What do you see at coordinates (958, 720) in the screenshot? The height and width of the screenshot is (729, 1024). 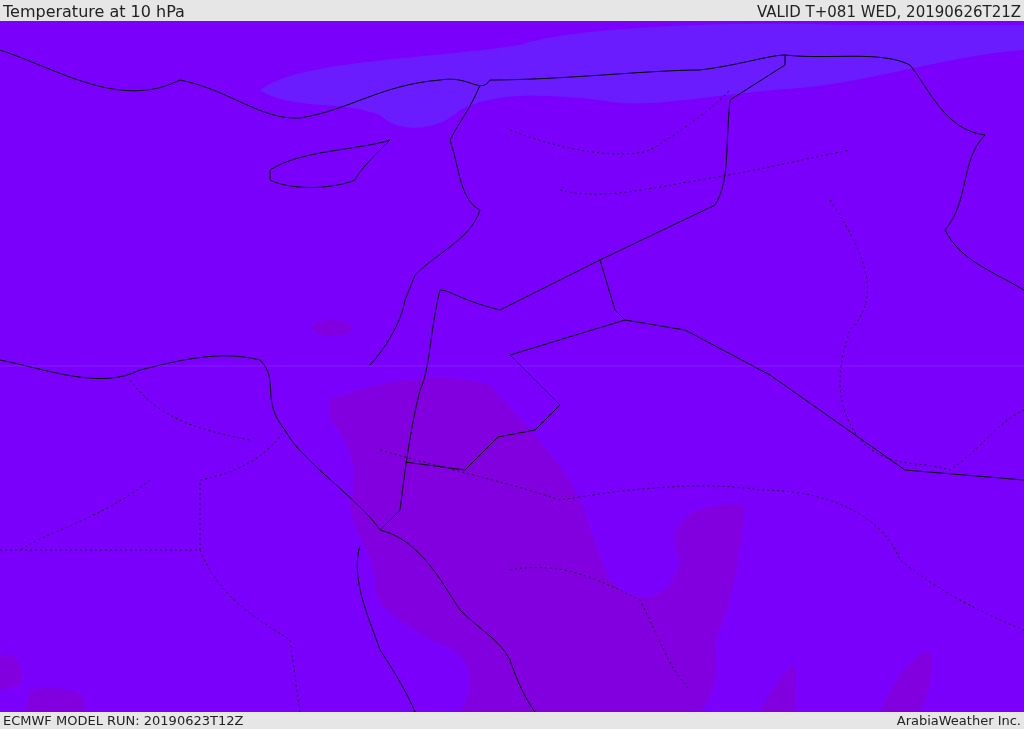 I see `credit-label: ArabiaWeather Inc.` at bounding box center [958, 720].